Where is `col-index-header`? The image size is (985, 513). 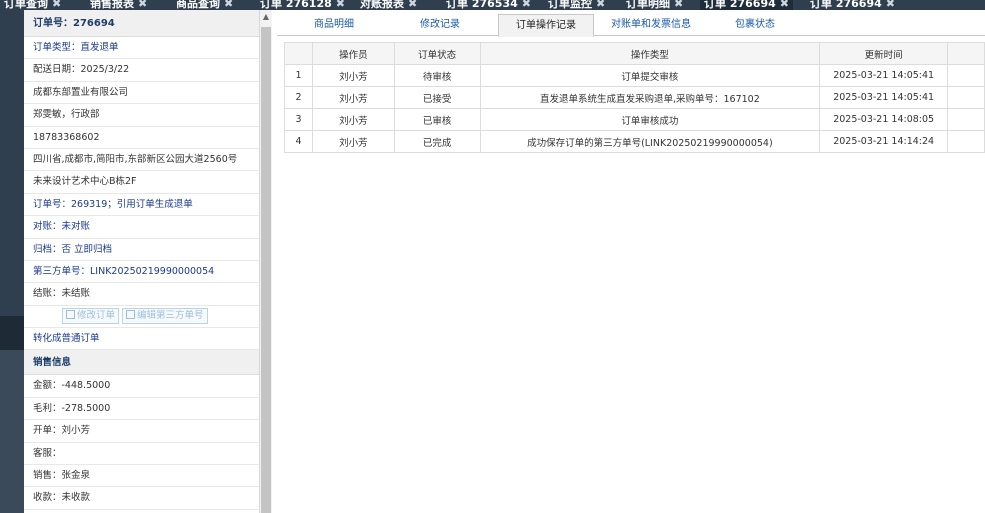
col-index-header is located at coordinates (298, 53).